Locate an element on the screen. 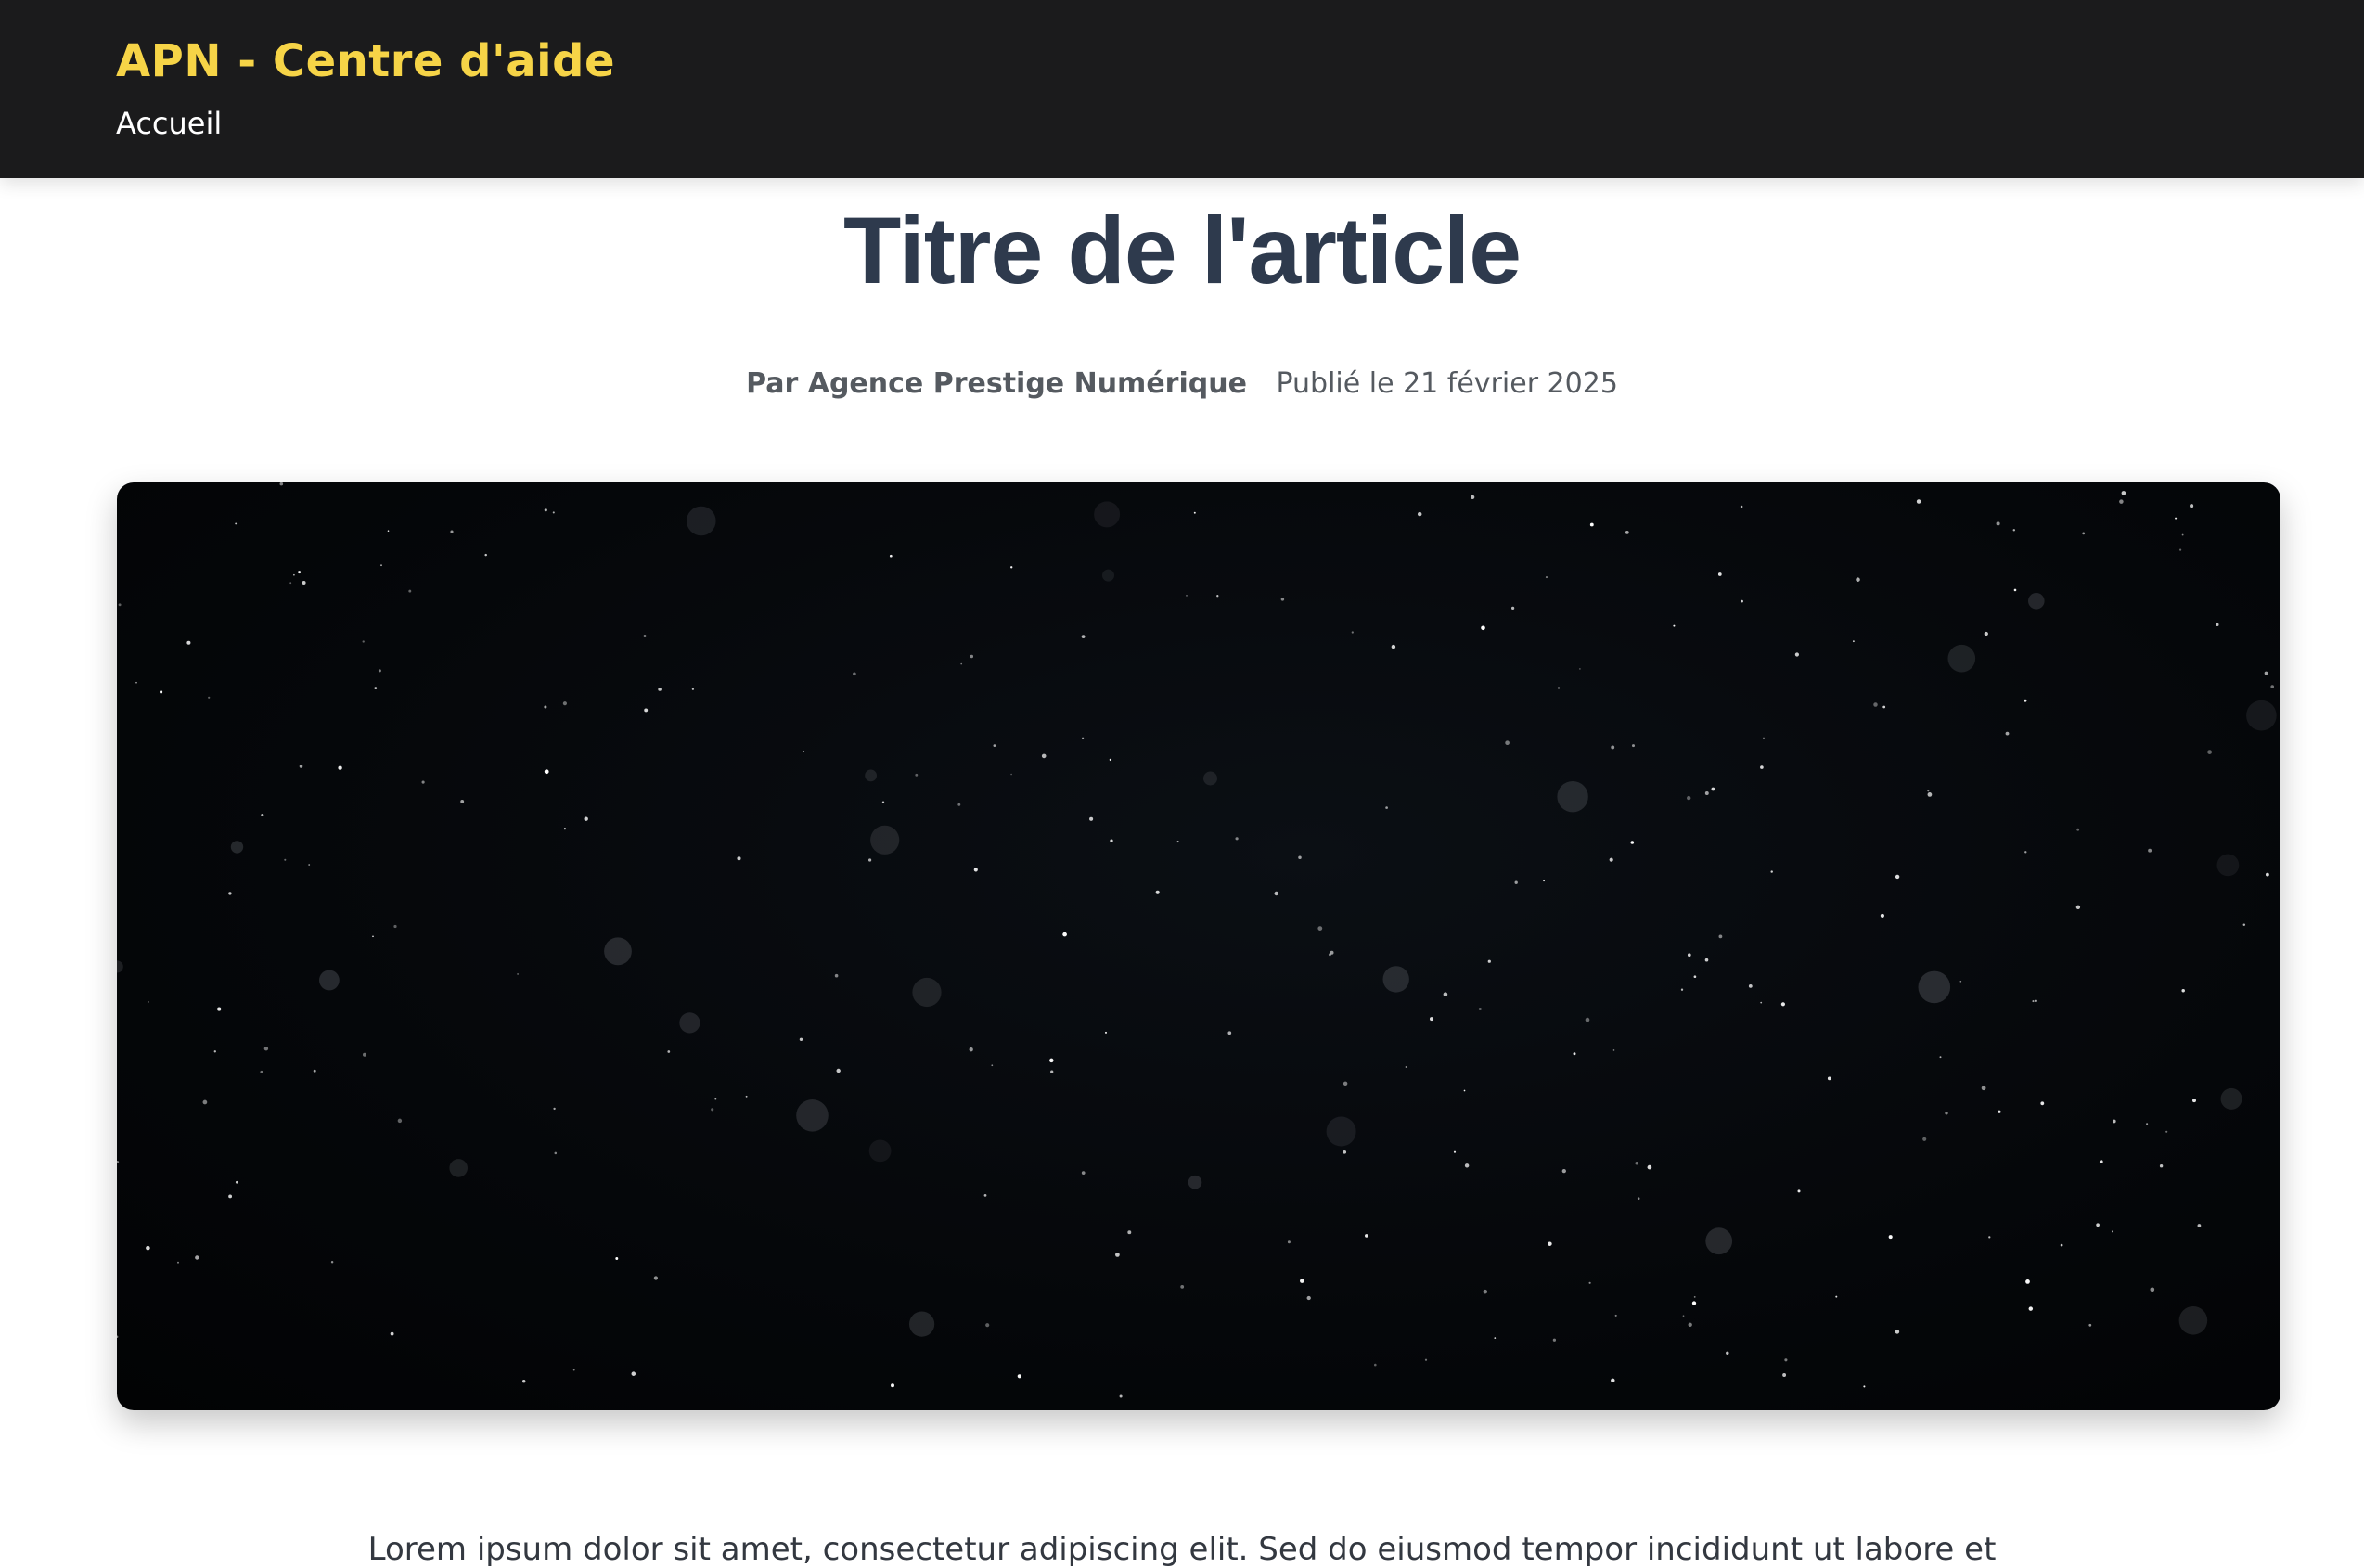 This screenshot has width=2364, height=1568. site-header: APN - Centre d'aide Accueil is located at coordinates (1182, 89).